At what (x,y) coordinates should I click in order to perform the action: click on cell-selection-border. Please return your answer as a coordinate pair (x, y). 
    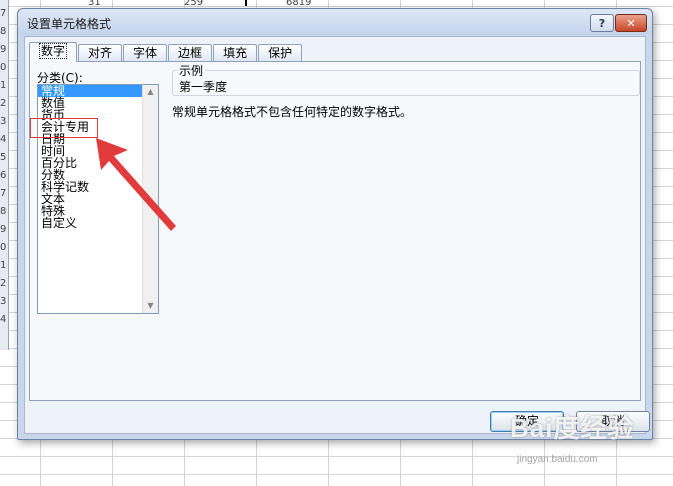
    Looking at the image, I should click on (246, 3).